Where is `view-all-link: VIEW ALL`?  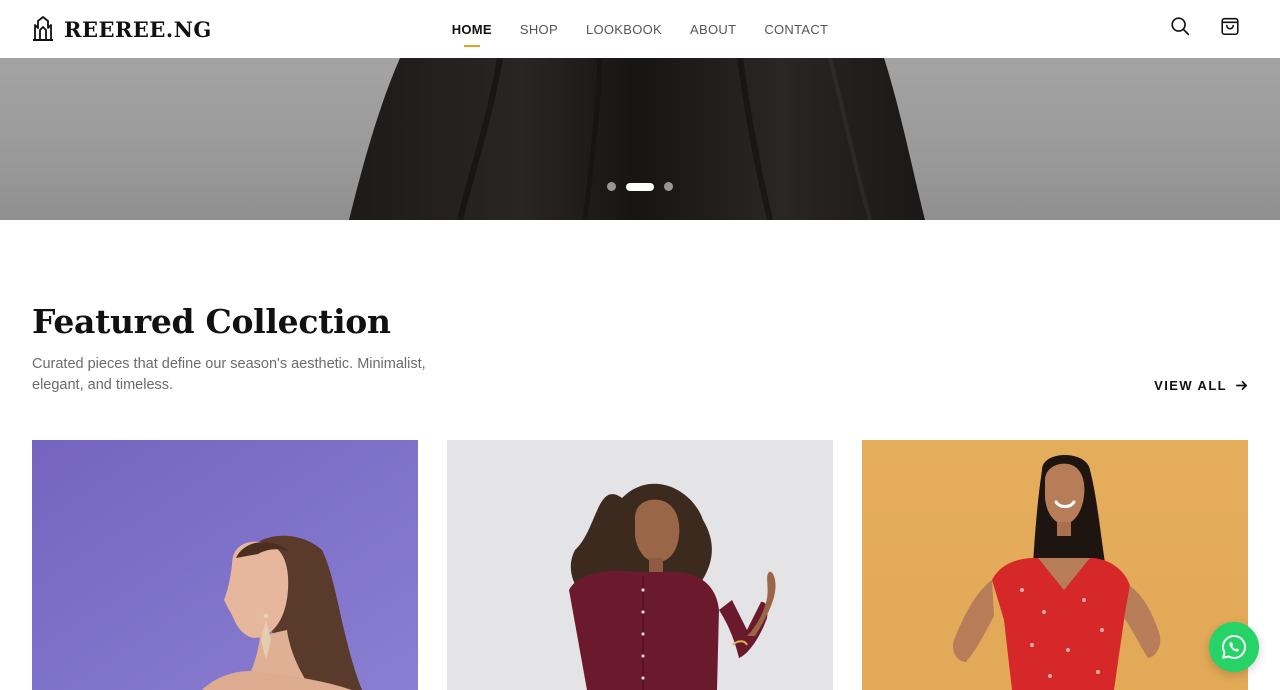
view-all-link: VIEW ALL is located at coordinates (1201, 385).